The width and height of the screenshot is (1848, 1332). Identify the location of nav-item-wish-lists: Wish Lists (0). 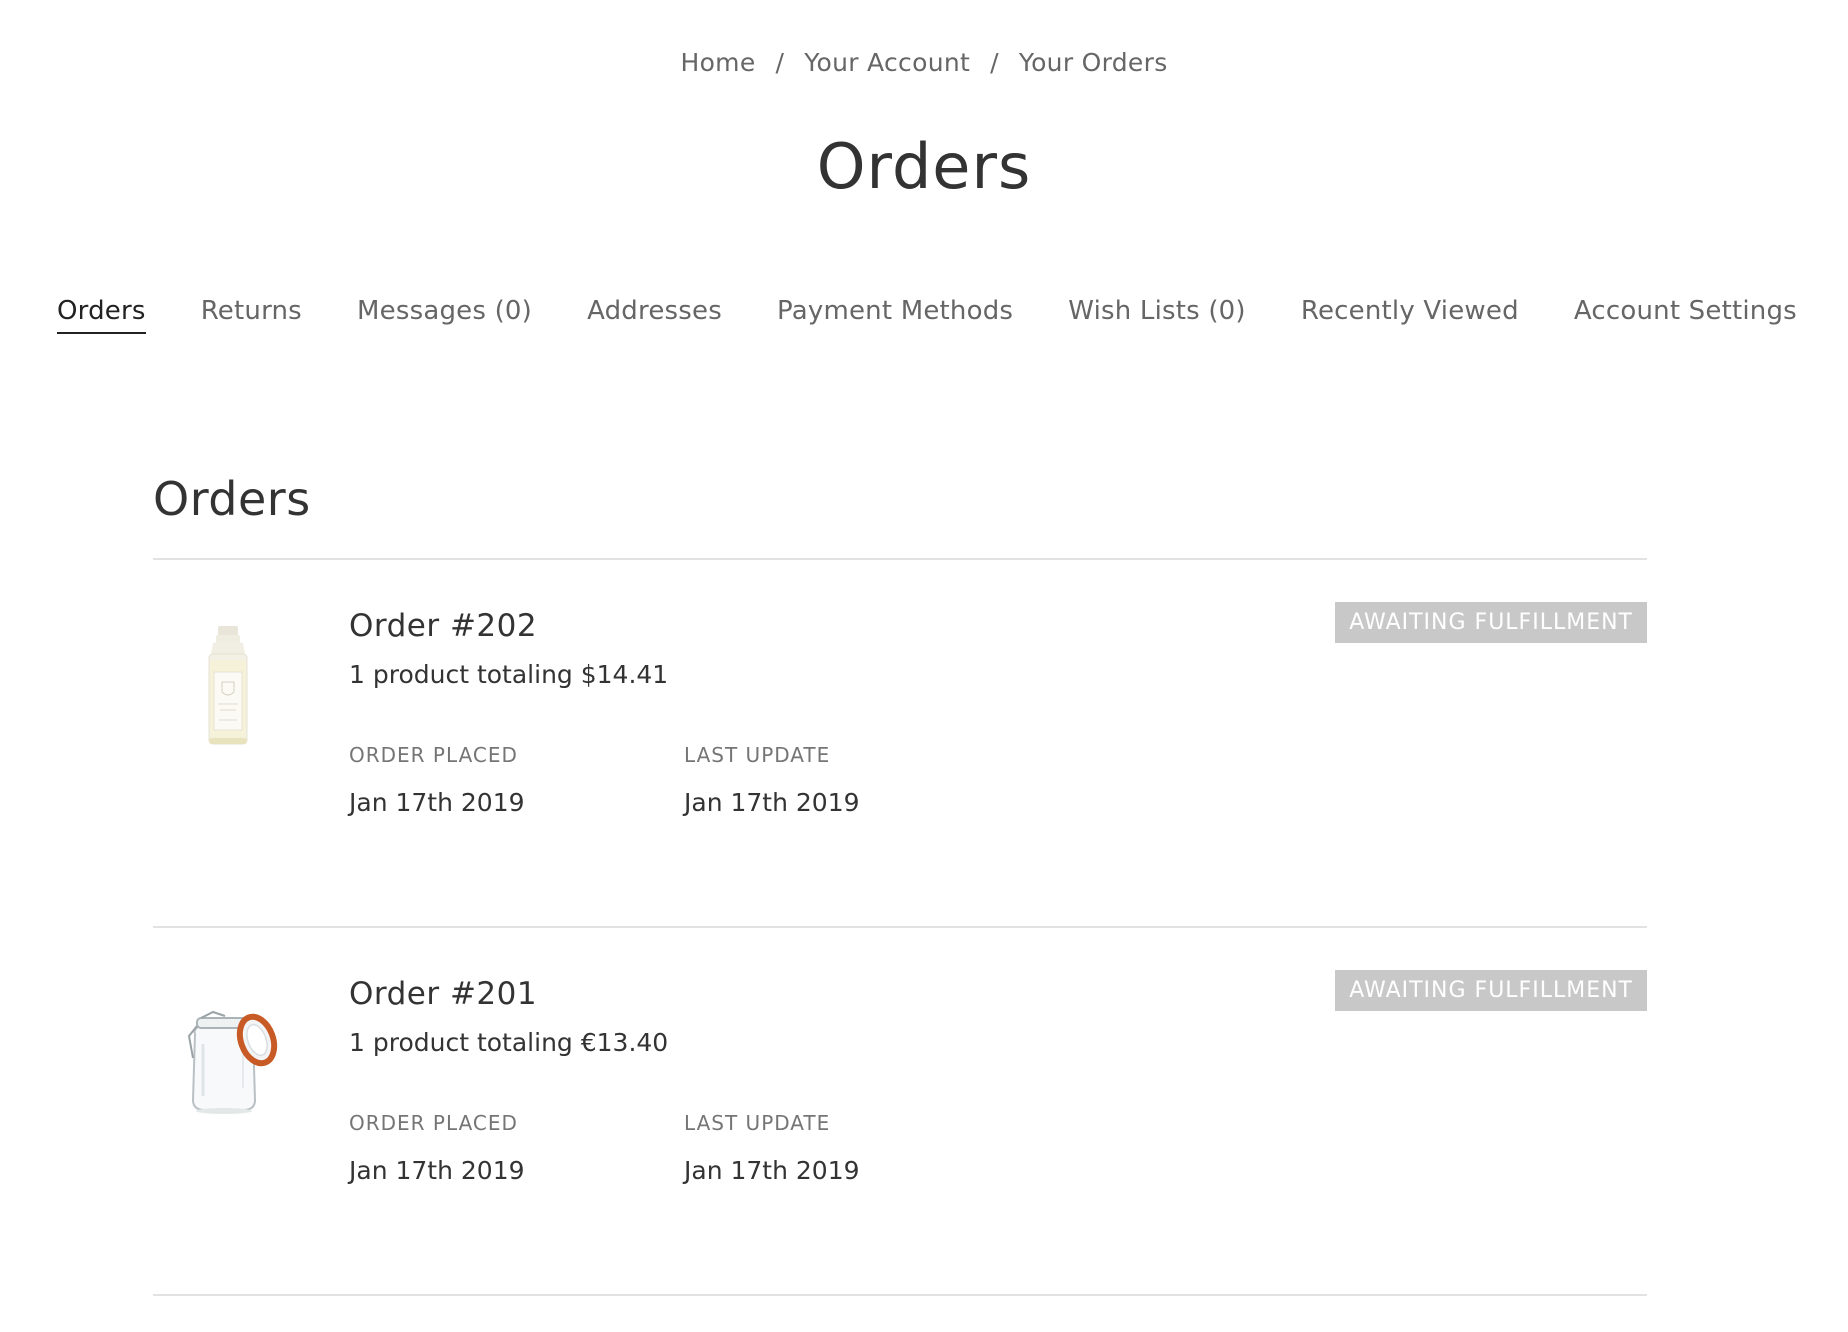
(1157, 315).